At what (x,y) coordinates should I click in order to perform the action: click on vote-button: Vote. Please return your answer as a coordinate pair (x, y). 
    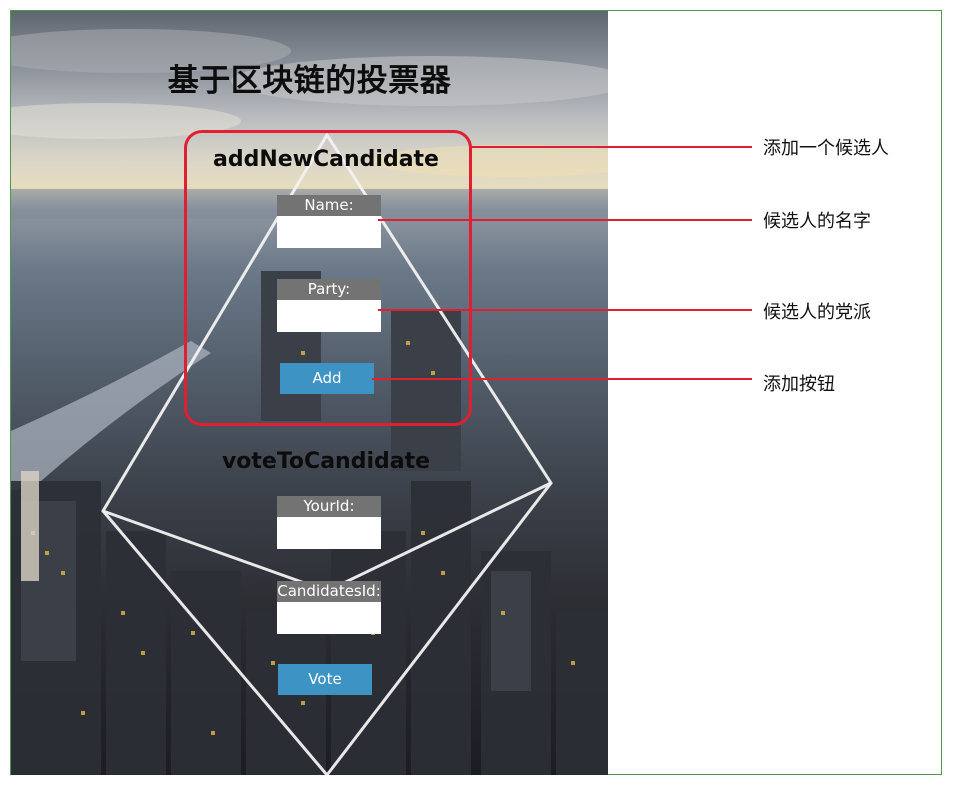
    Looking at the image, I should click on (325, 679).